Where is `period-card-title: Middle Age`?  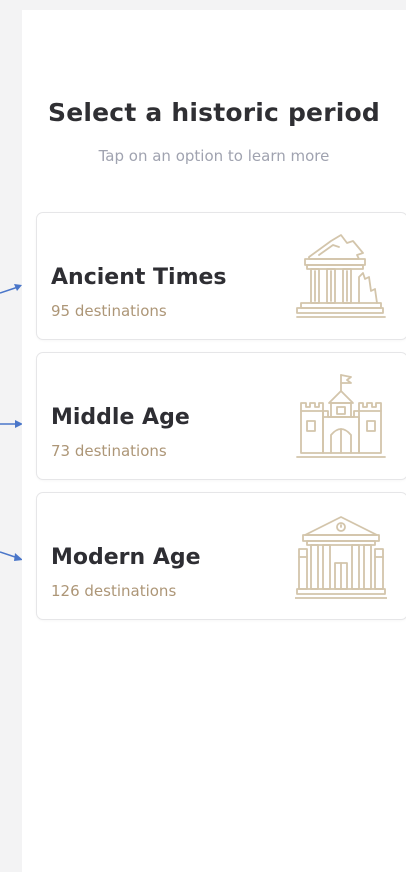
period-card-title: Middle Age is located at coordinates (120, 417).